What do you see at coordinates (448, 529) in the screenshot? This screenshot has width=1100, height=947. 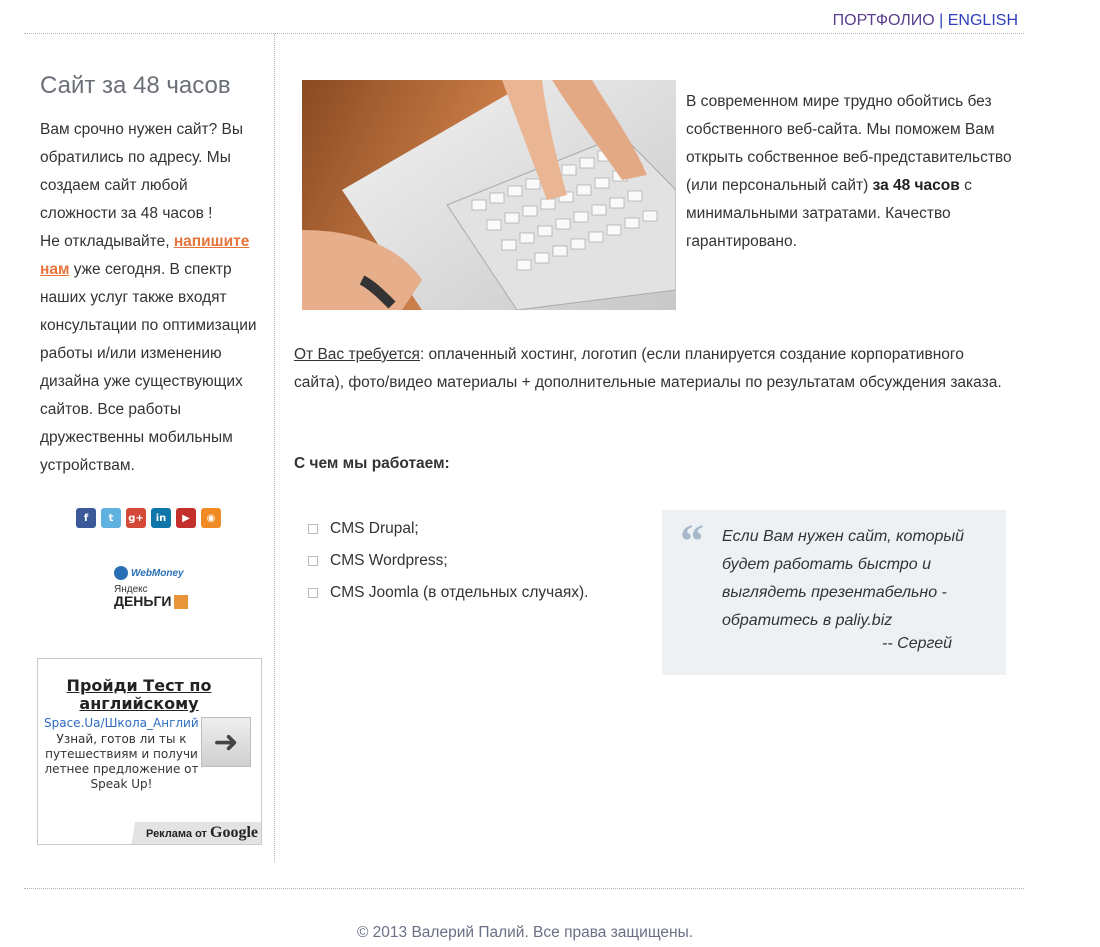 I see `cms-list-item: CMS Drupal;` at bounding box center [448, 529].